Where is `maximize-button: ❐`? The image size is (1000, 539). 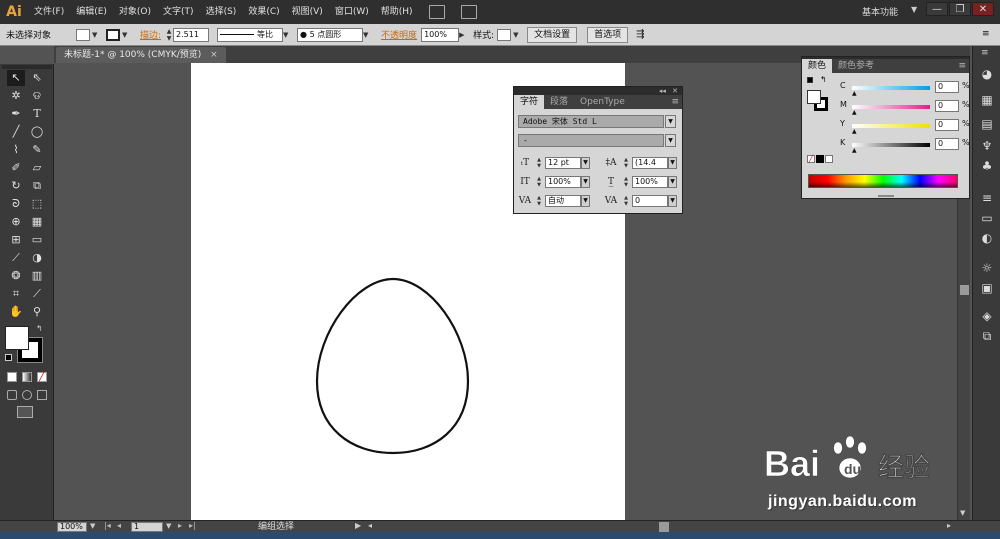
maximize-button: ❐ is located at coordinates (960, 9).